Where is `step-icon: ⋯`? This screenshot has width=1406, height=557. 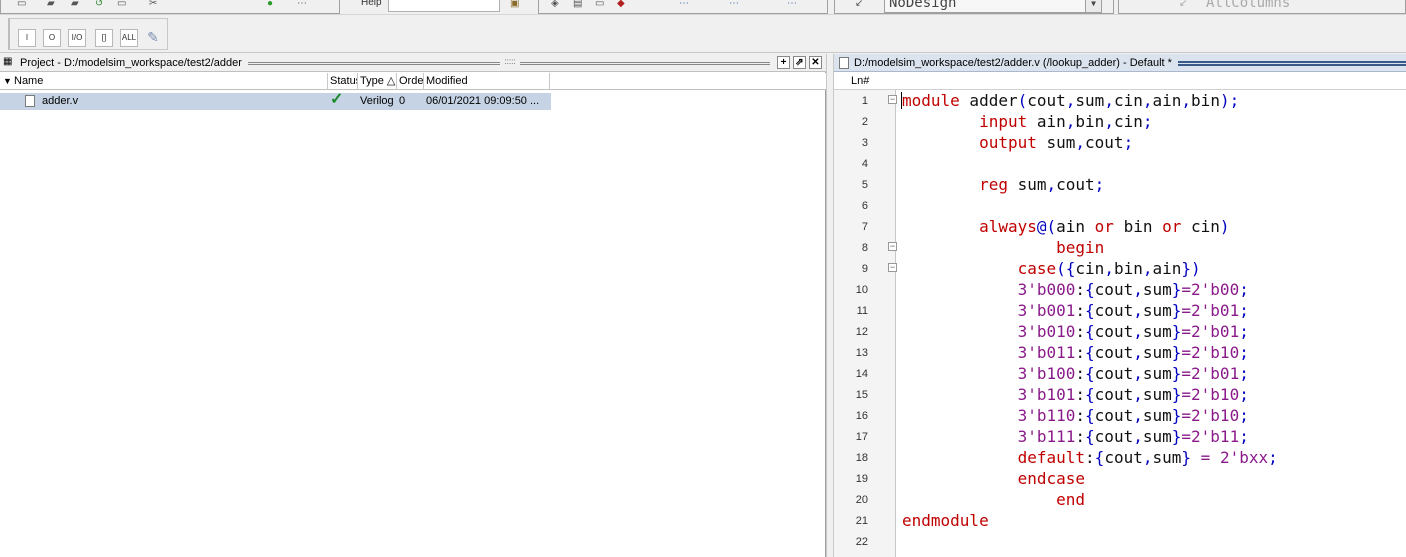 step-icon: ⋯ is located at coordinates (684, 4).